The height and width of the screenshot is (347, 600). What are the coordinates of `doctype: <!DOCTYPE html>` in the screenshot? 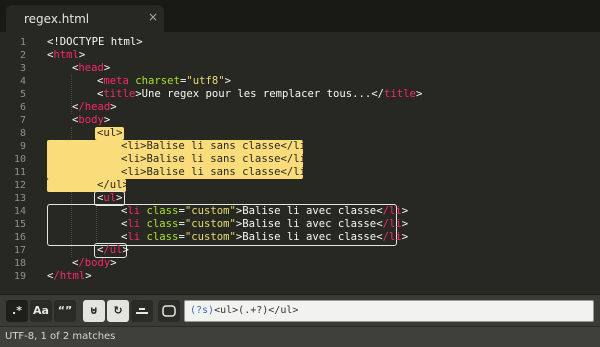 It's located at (95, 42).